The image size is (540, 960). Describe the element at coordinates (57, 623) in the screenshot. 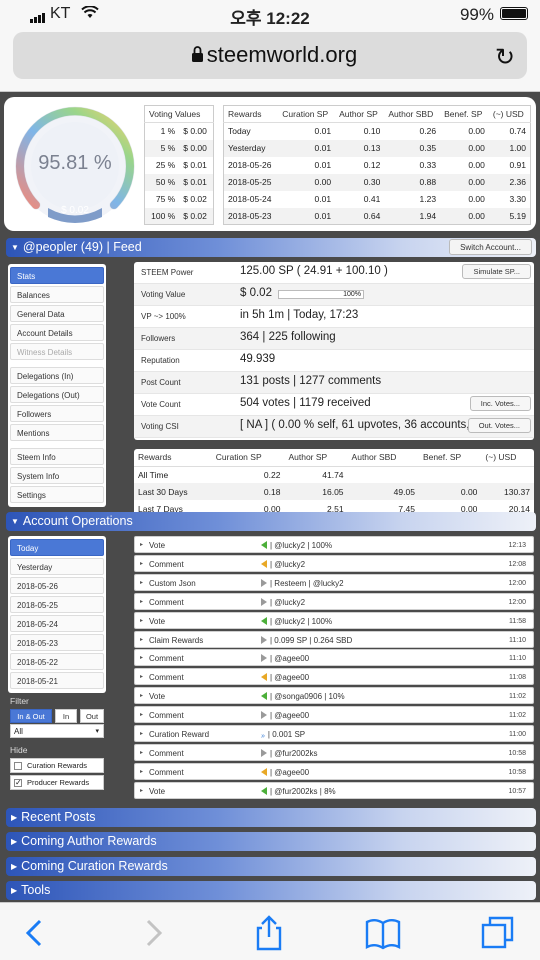

I see `menu-item-2018-05-24: 2018-05-24` at that location.